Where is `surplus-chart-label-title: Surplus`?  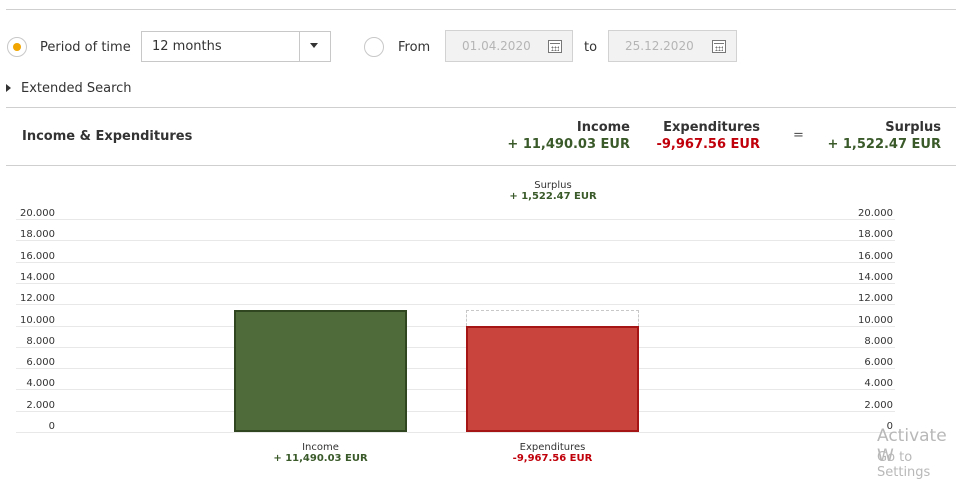 surplus-chart-label-title: Surplus is located at coordinates (553, 185).